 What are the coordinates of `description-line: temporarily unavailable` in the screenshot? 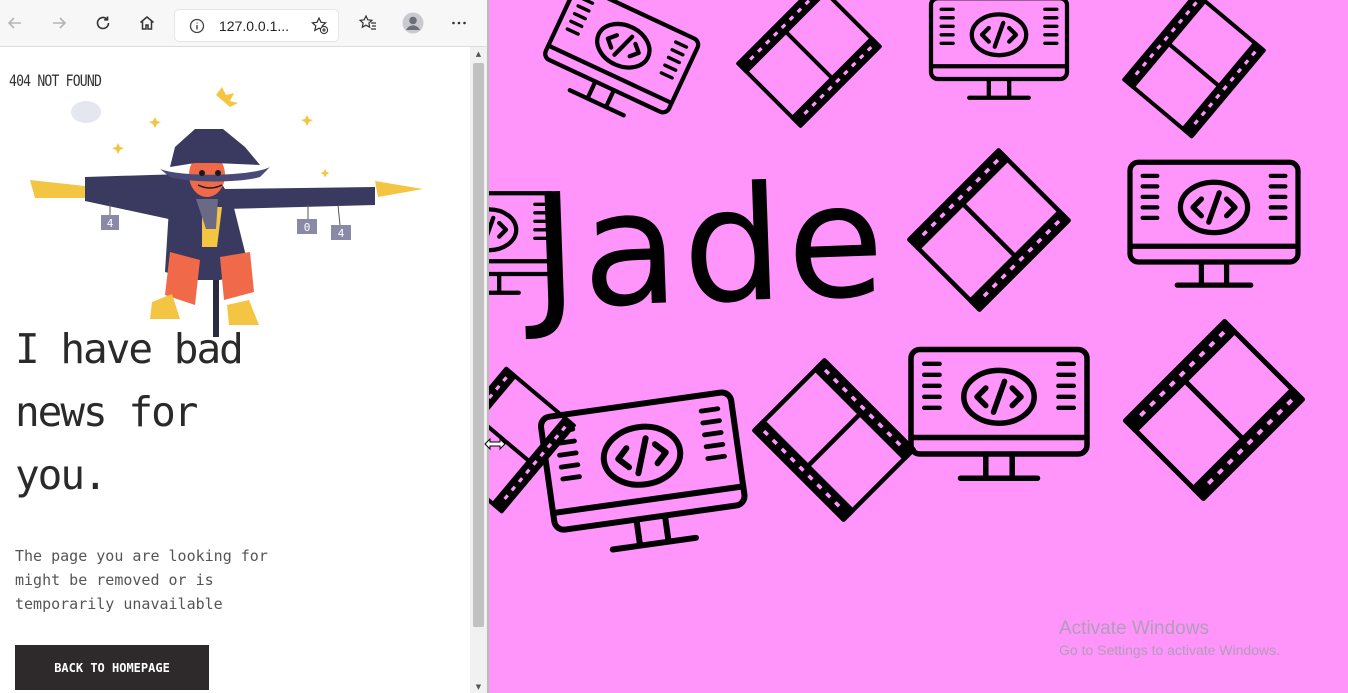 It's located at (119, 604).